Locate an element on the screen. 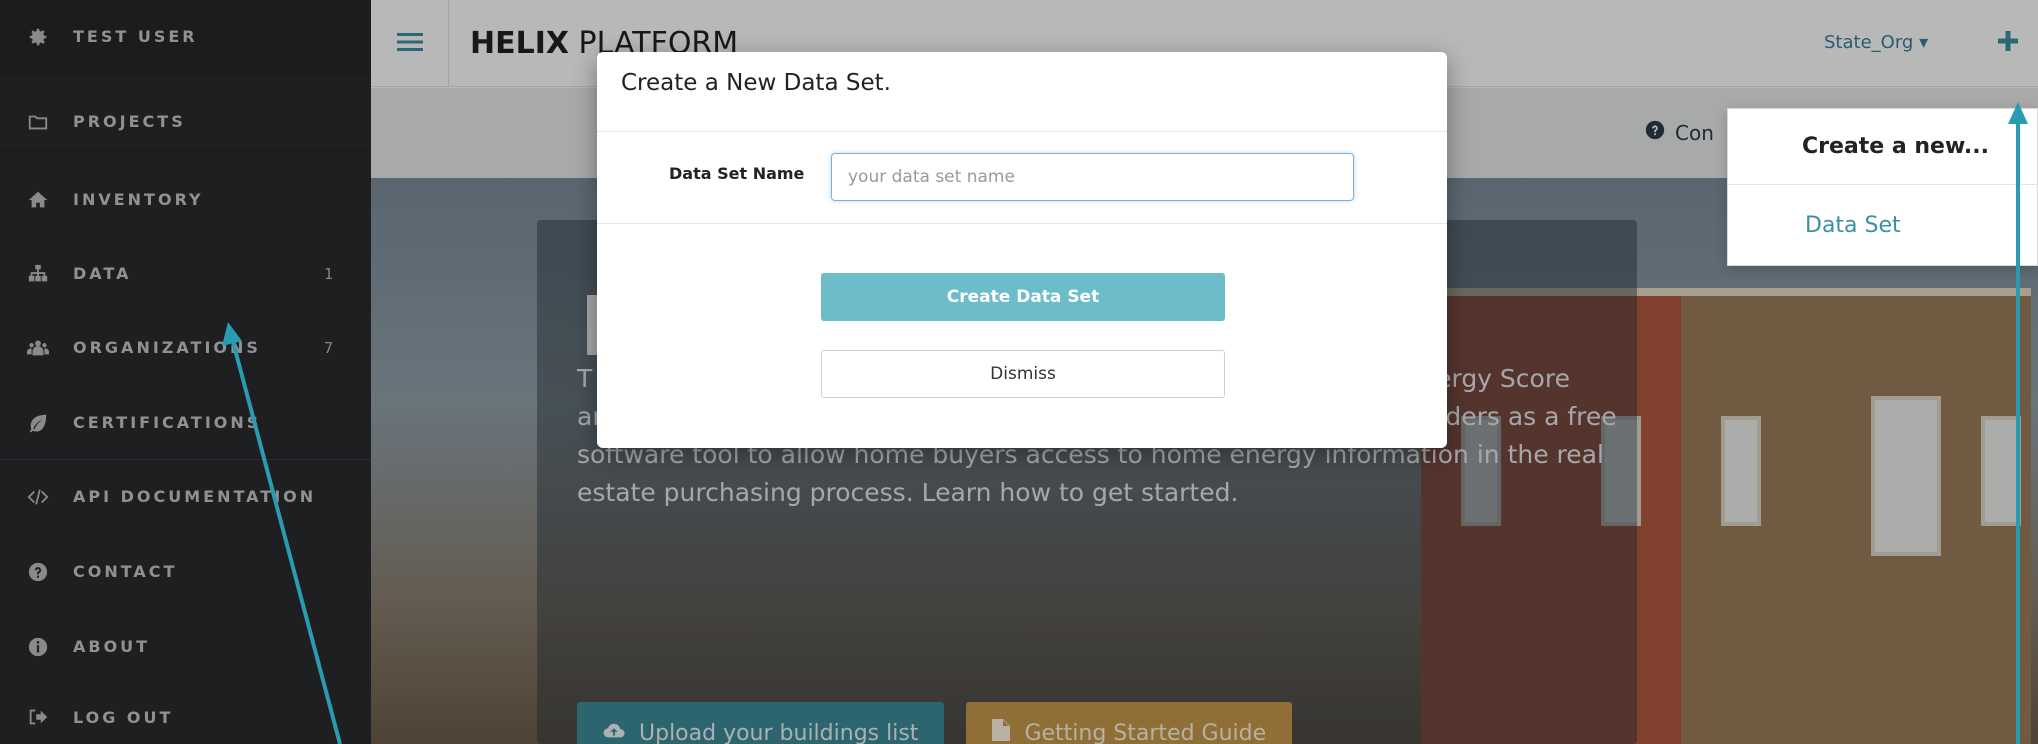 Image resolution: width=2038 pixels, height=744 pixels. contact-link-label: Con is located at coordinates (1694, 132).